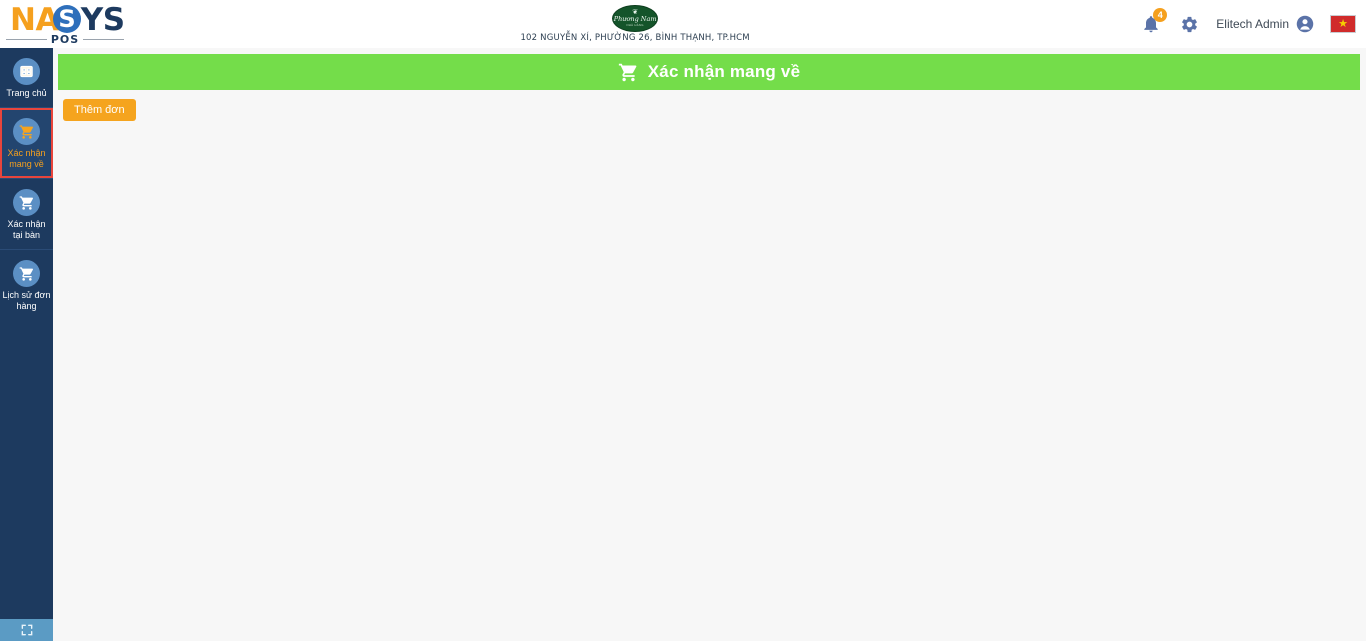  Describe the element at coordinates (1305, 24) in the screenshot. I see `user-avatar-icon` at that location.